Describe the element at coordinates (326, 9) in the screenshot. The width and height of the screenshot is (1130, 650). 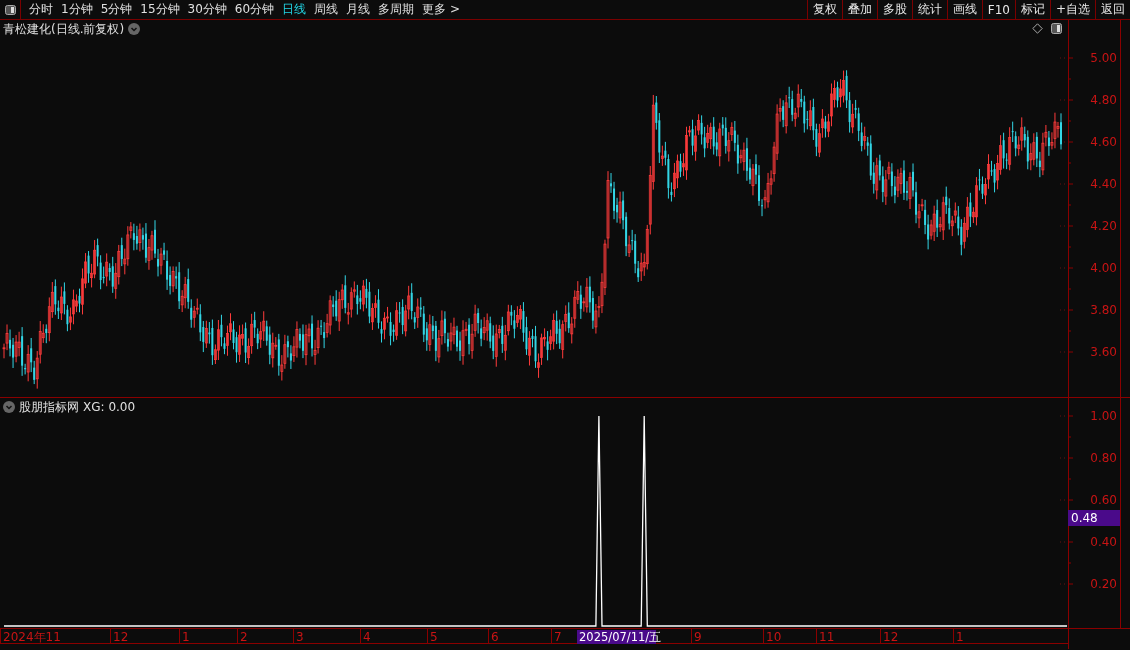
I see `period-tab: 周线` at that location.